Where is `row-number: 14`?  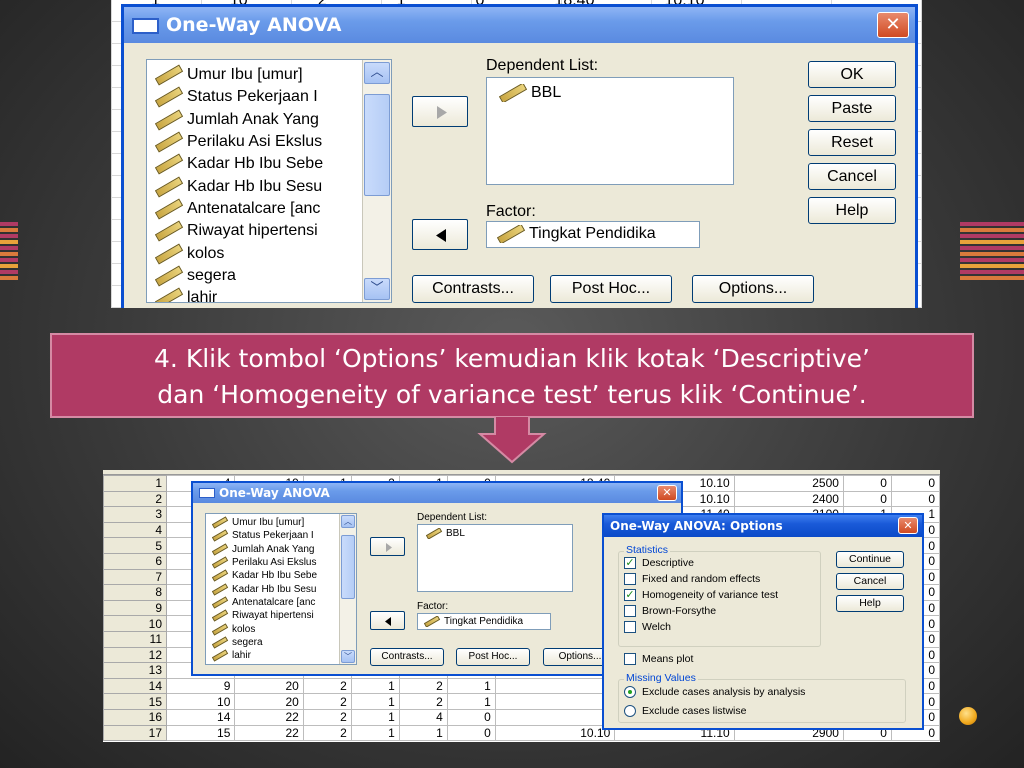 row-number: 14 is located at coordinates (135, 686).